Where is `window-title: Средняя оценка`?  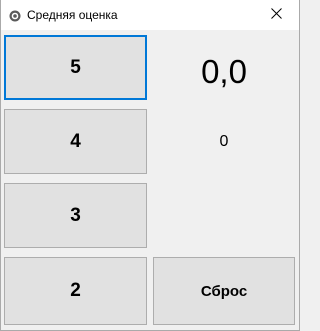
window-title: Средняя оценка is located at coordinates (72, 15).